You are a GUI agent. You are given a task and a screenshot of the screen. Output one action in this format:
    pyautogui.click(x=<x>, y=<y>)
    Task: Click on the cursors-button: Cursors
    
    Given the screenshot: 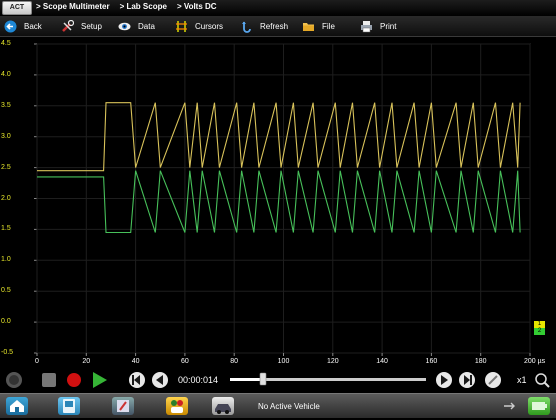 What is the action you would take?
    pyautogui.click(x=199, y=26)
    